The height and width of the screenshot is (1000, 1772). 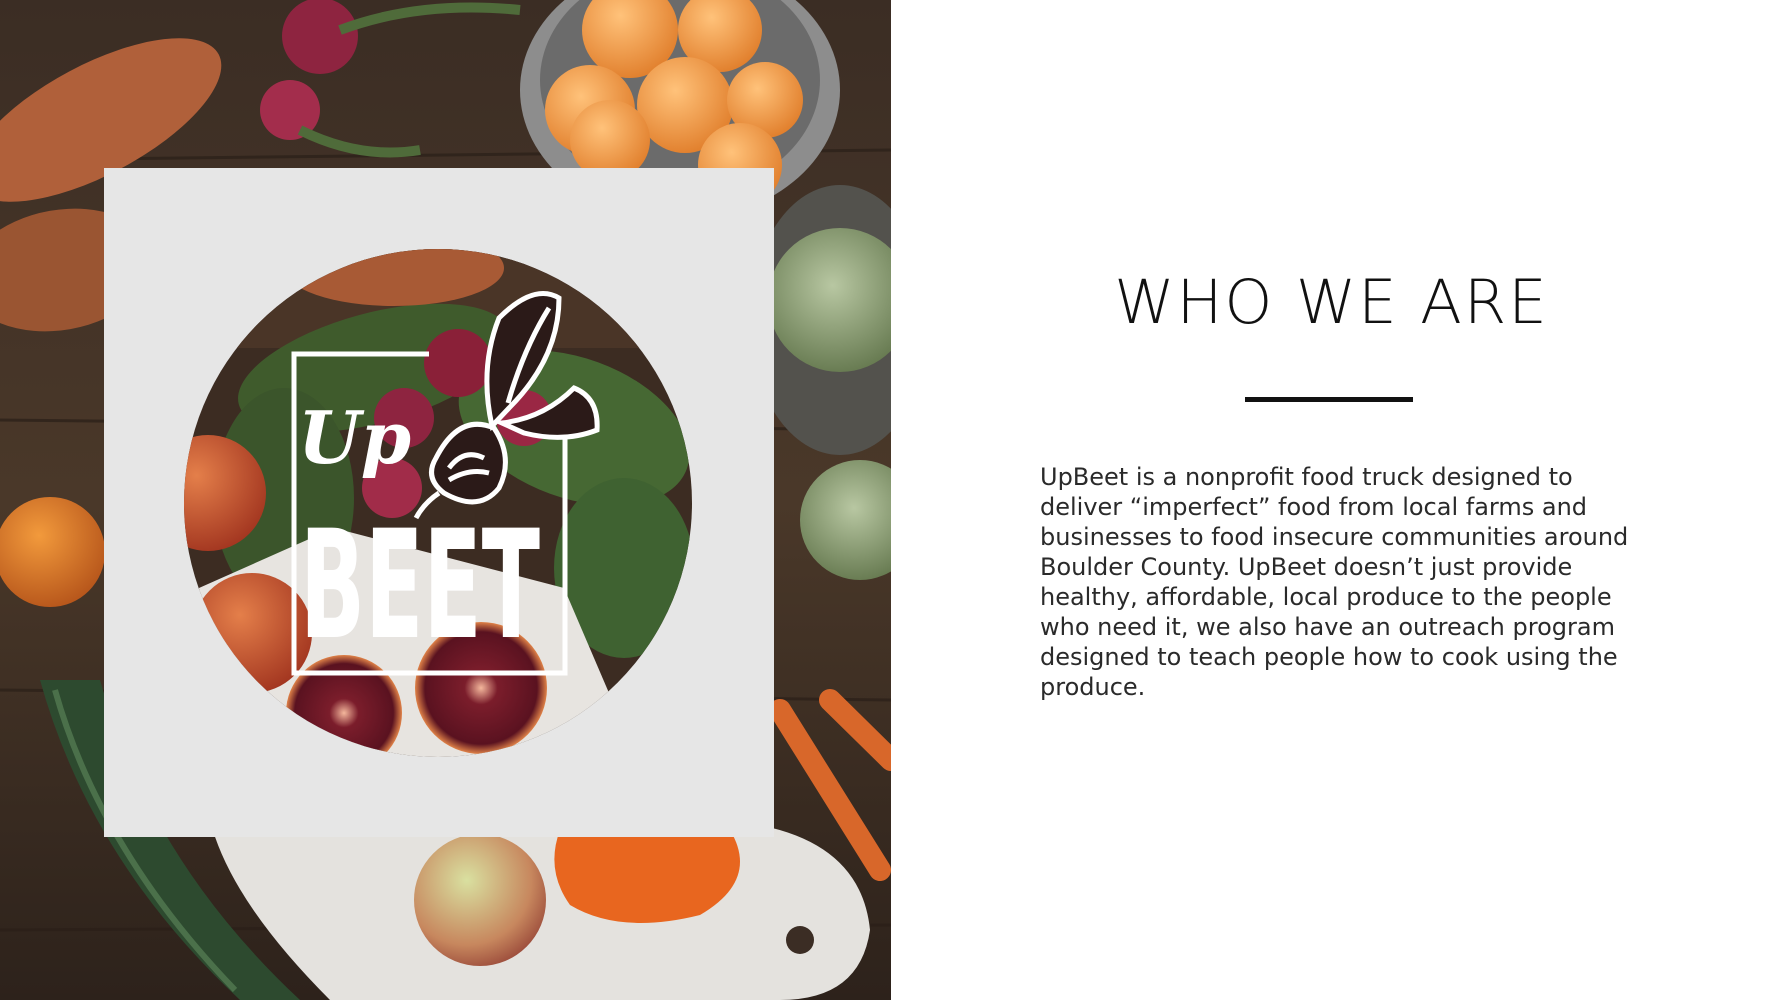 What do you see at coordinates (420, 586) in the screenshot?
I see `logo-word-beet: BEET` at bounding box center [420, 586].